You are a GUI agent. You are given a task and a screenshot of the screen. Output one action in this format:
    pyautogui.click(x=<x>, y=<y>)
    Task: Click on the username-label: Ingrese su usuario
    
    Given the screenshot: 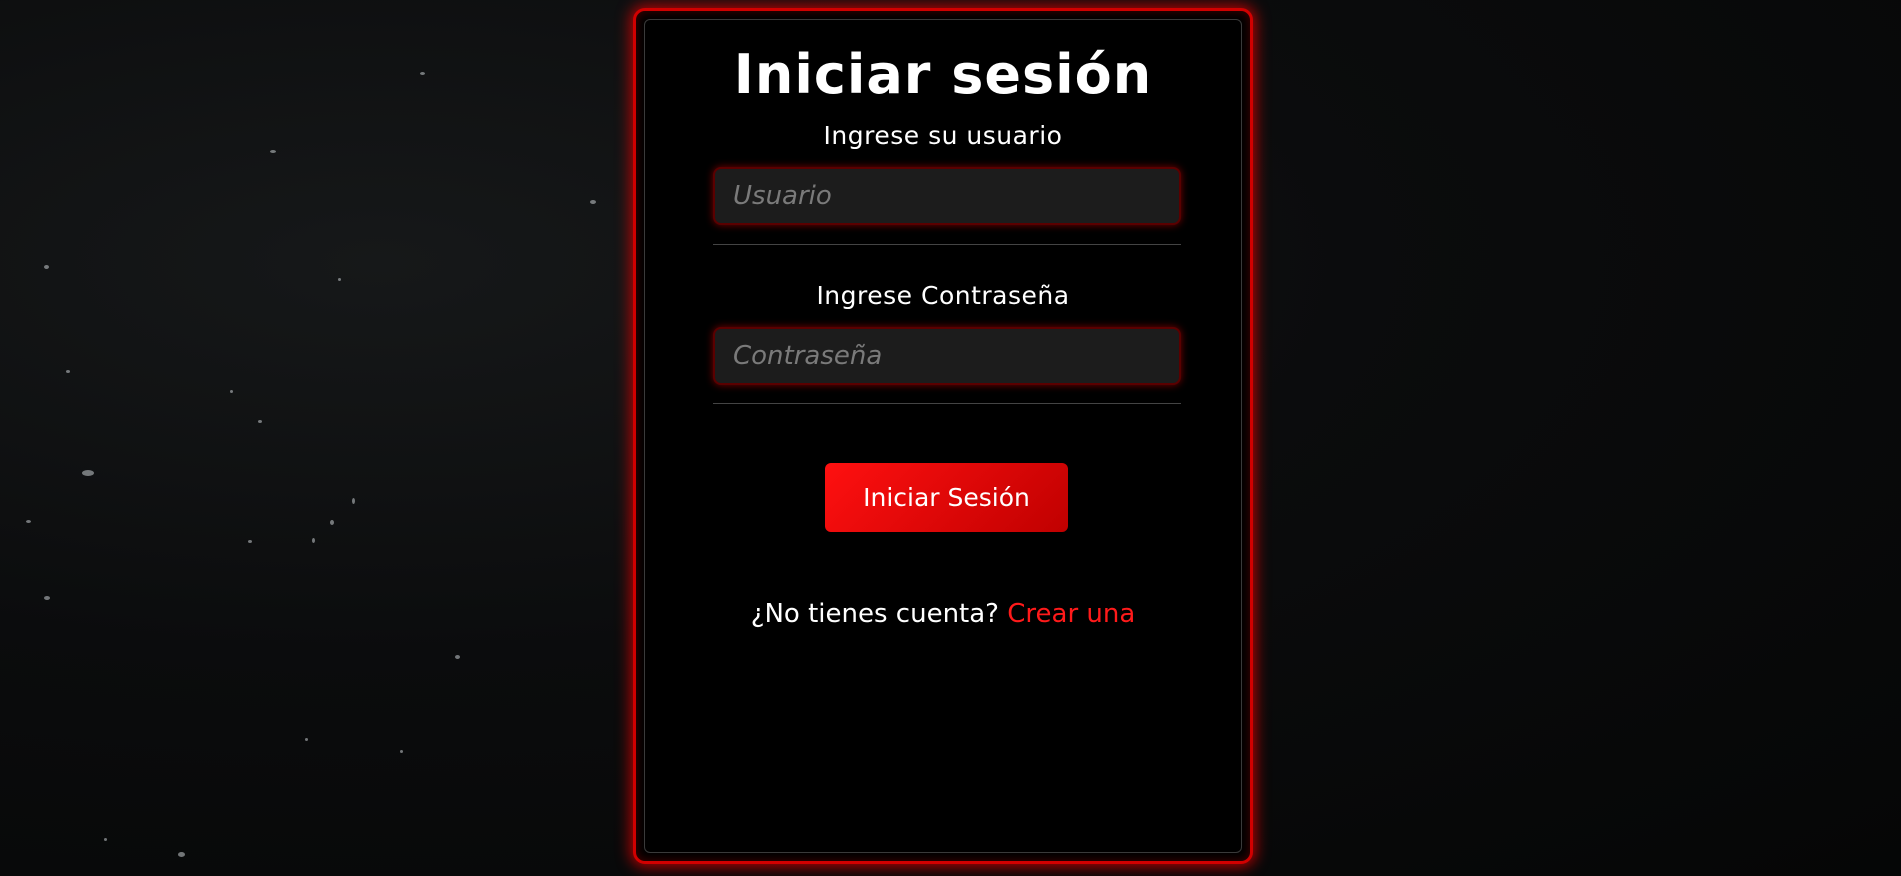 What is the action you would take?
    pyautogui.click(x=943, y=135)
    